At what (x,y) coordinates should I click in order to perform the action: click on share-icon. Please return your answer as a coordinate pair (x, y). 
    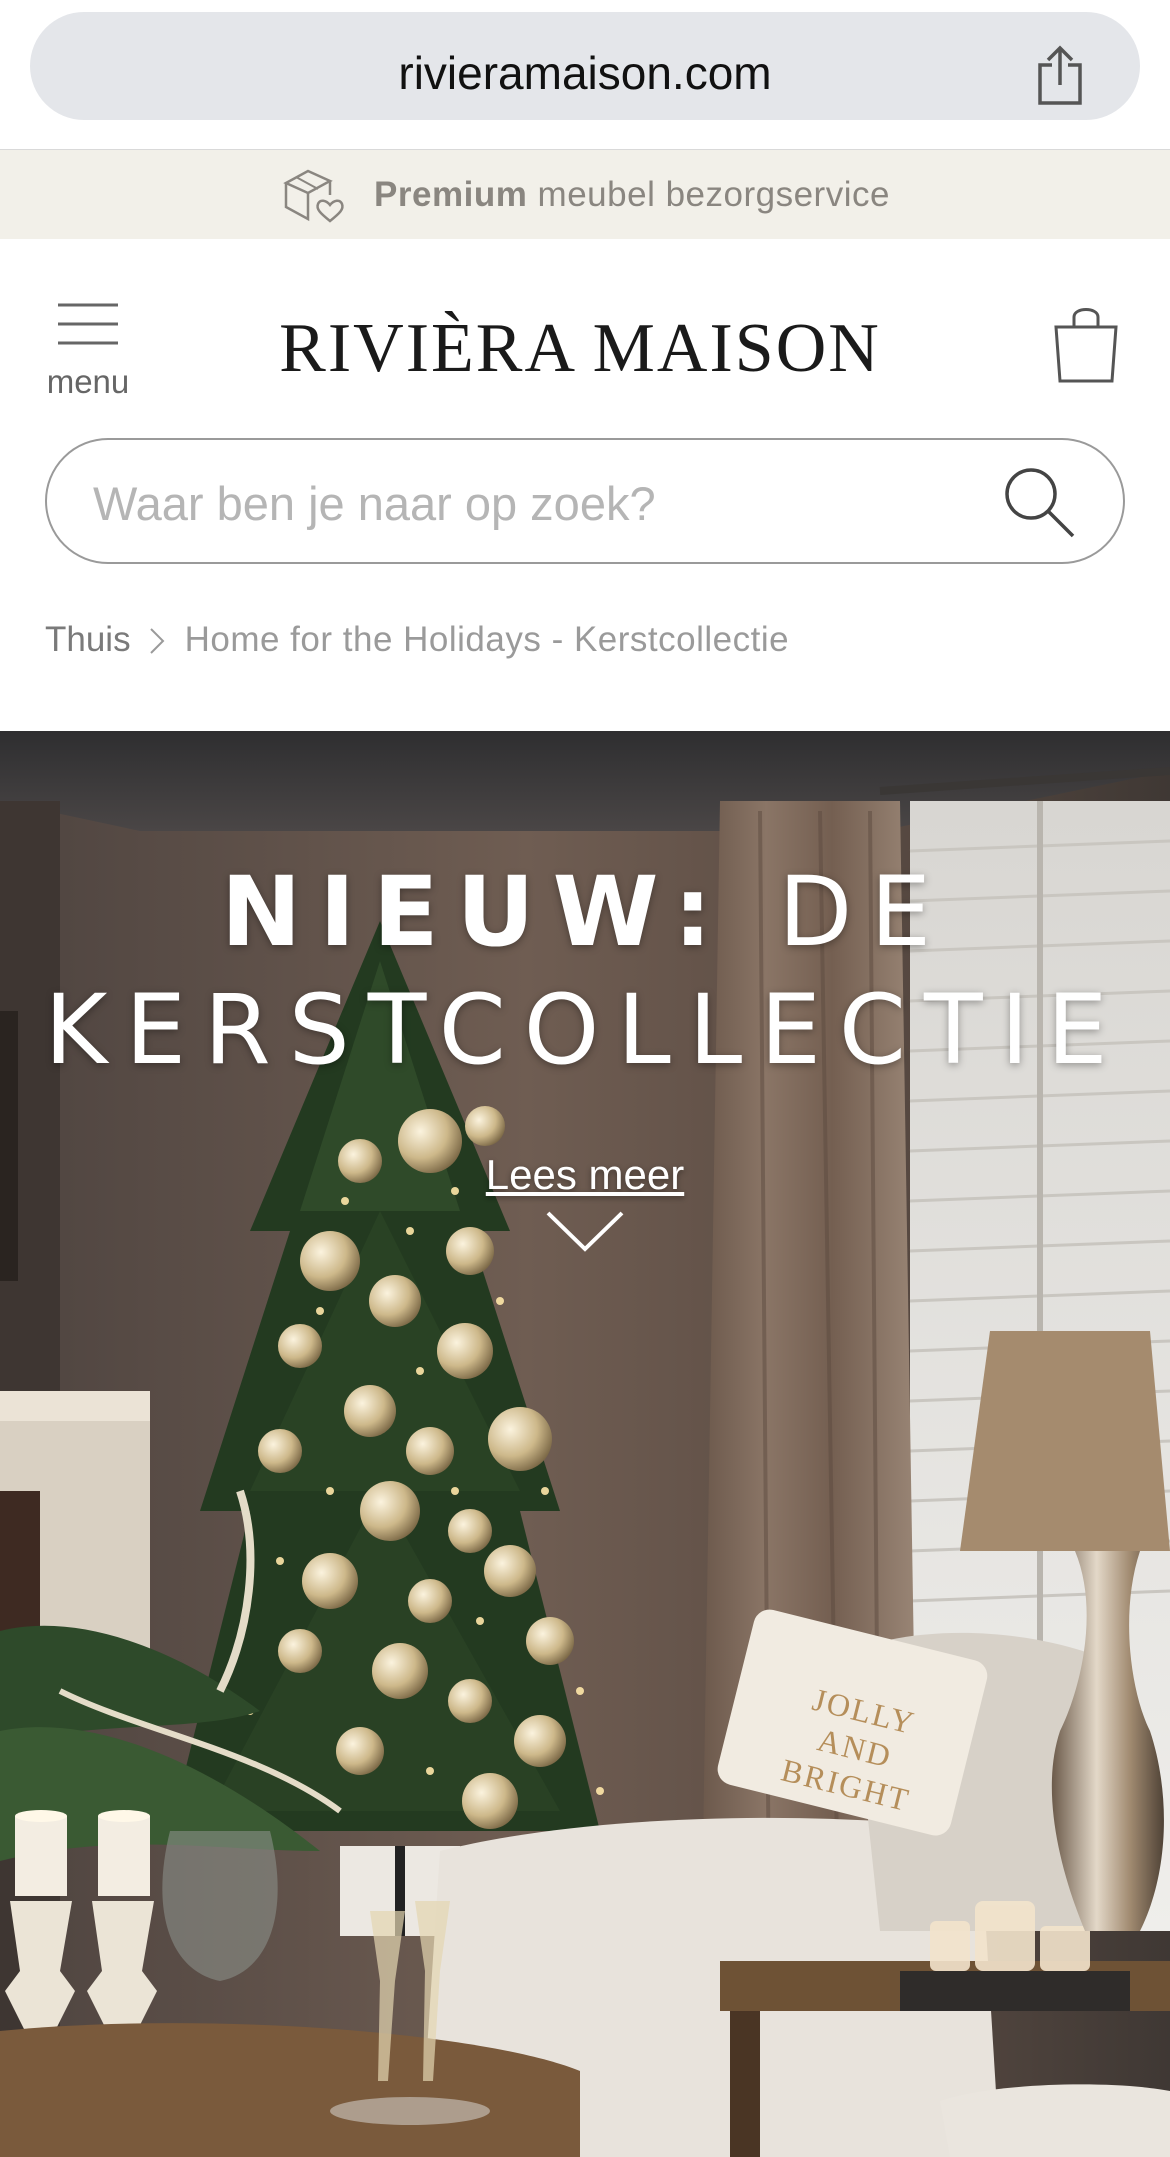
    Looking at the image, I should click on (1060, 75).